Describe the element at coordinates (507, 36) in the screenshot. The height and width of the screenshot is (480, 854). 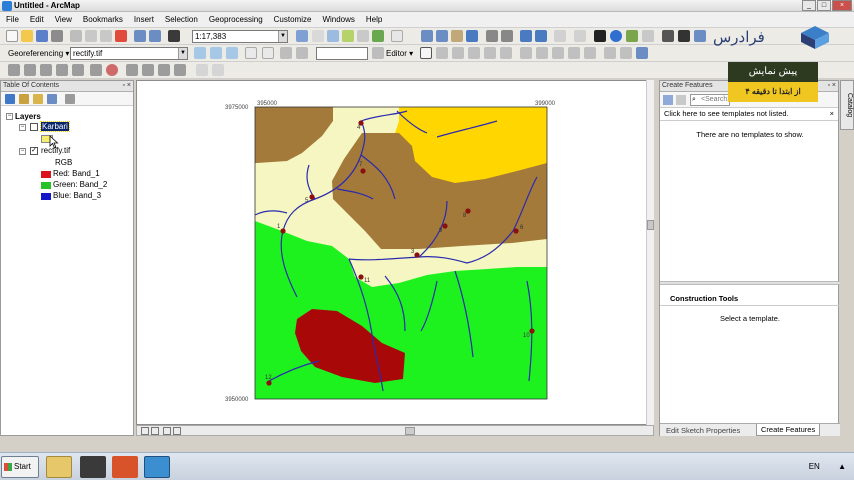
I see `fixed-zoom-out-icon` at that location.